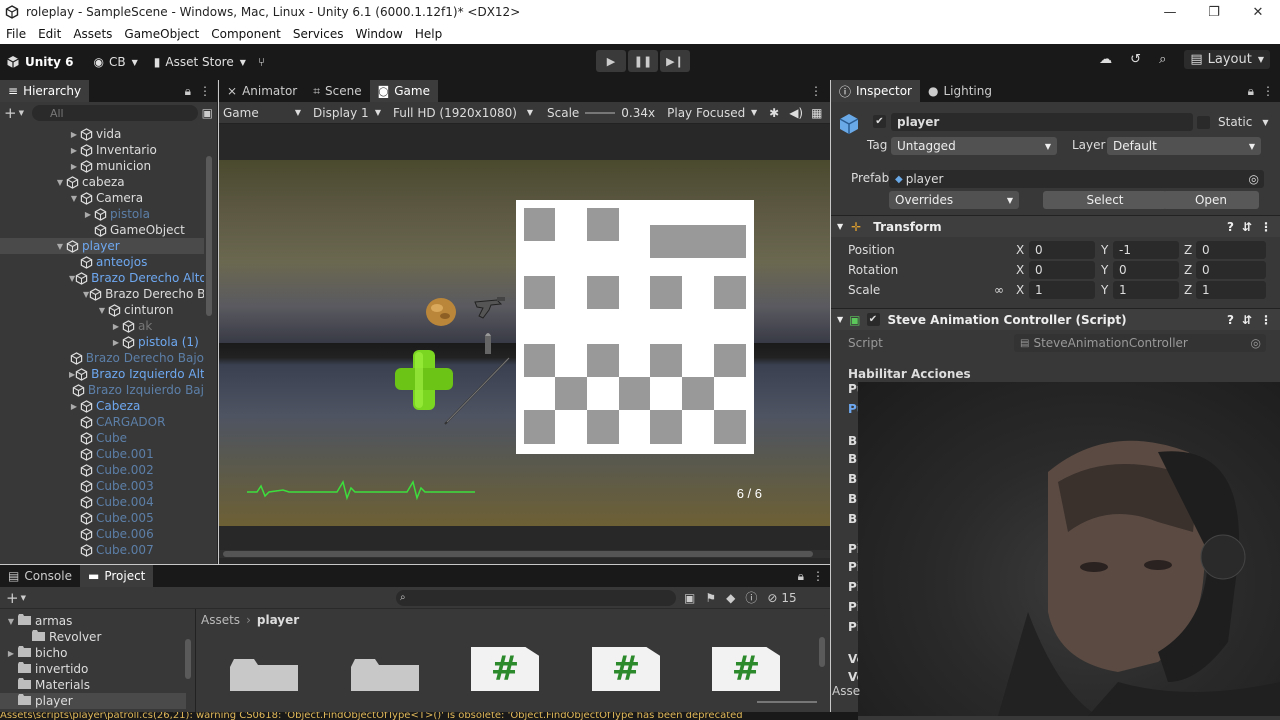 The image size is (1280, 720). I want to click on hierarchy-row: Cube.001, so click(102, 454).